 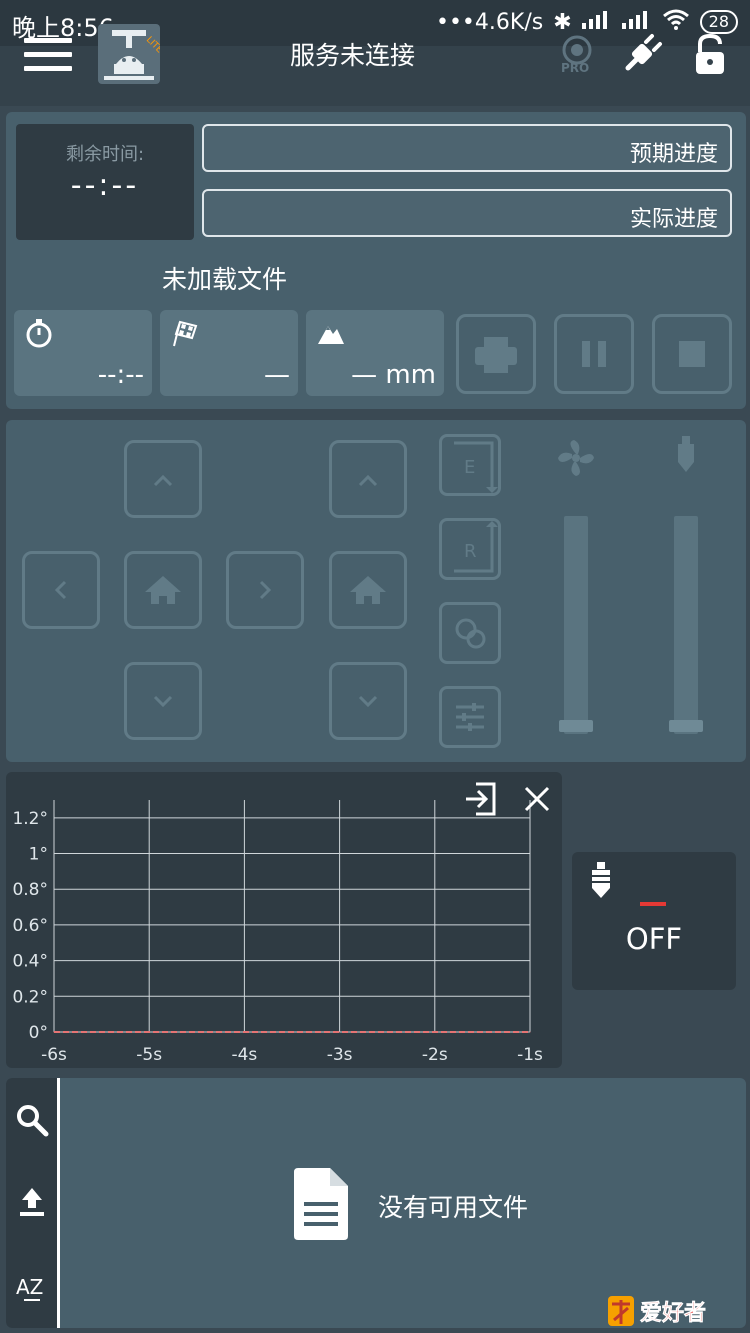 What do you see at coordinates (470, 717) in the screenshot?
I see `settings-sliders-button` at bounding box center [470, 717].